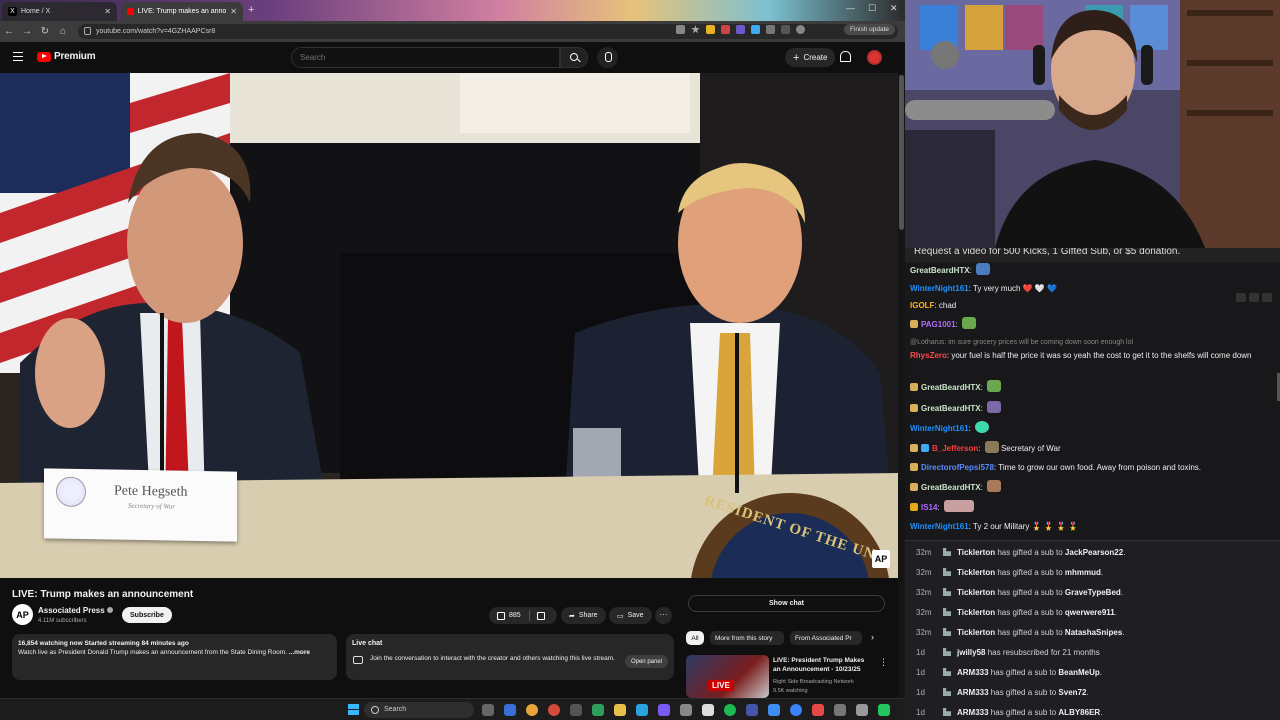 The image size is (1280, 720). What do you see at coordinates (251, 10) in the screenshot?
I see `new-tab-button: +` at bounding box center [251, 10].